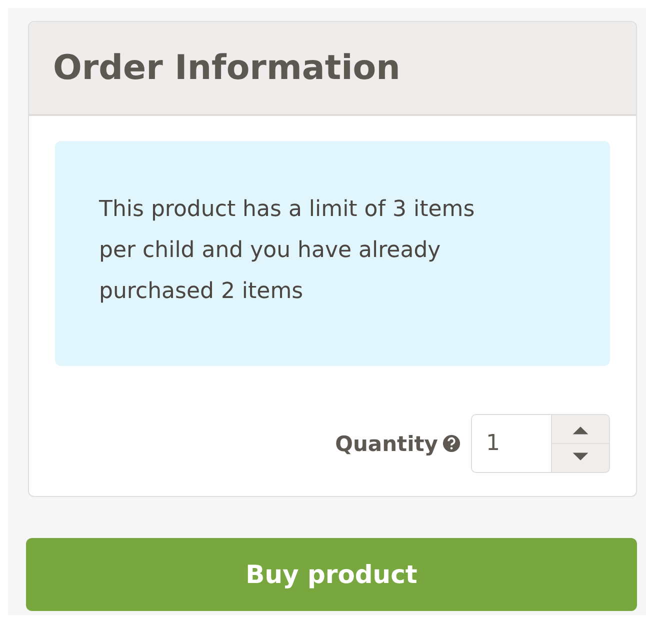 This screenshot has width=646, height=622. I want to click on panel-title: Order Information, so click(332, 69).